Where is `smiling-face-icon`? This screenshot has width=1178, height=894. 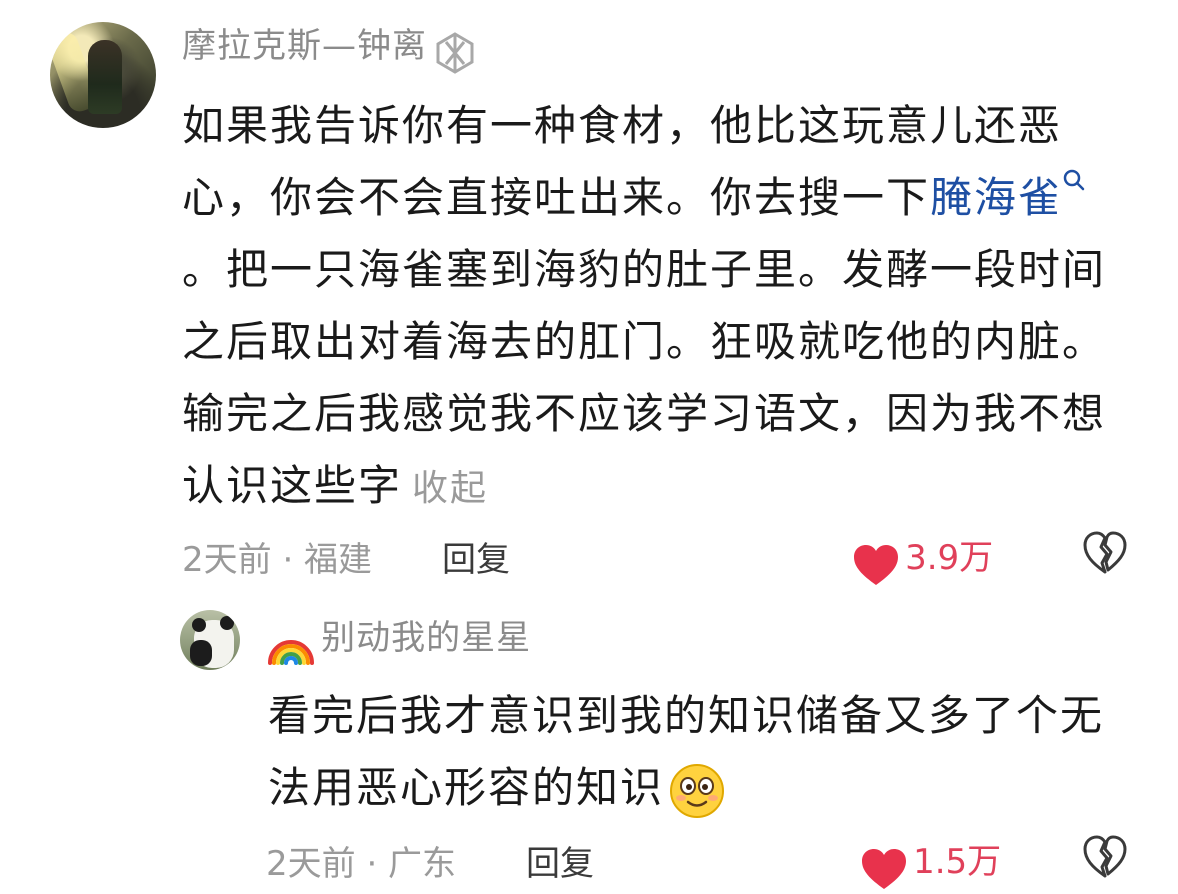
smiling-face-icon is located at coordinates (697, 790).